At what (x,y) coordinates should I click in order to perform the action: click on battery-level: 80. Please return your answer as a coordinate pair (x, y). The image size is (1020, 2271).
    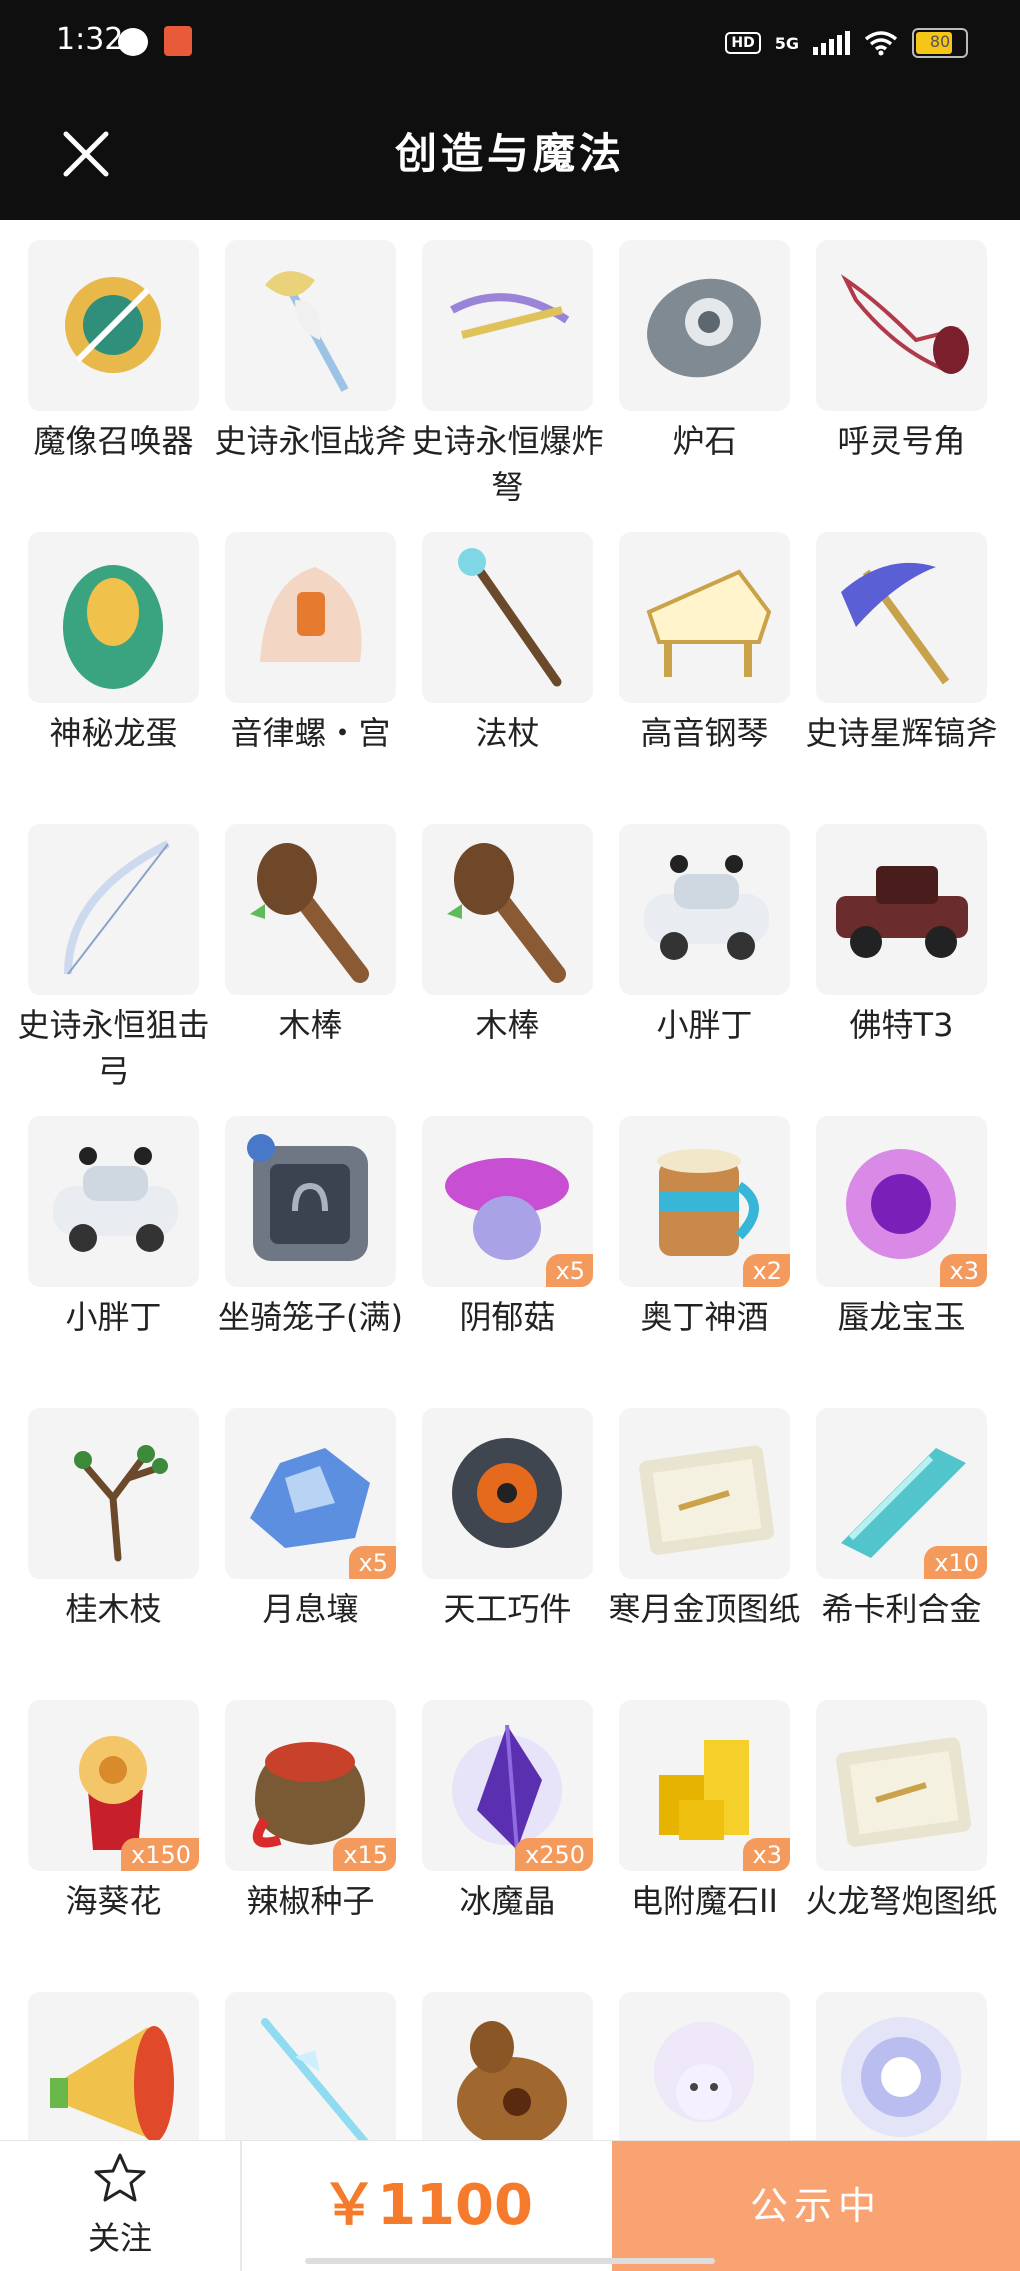
    Looking at the image, I should click on (940, 41).